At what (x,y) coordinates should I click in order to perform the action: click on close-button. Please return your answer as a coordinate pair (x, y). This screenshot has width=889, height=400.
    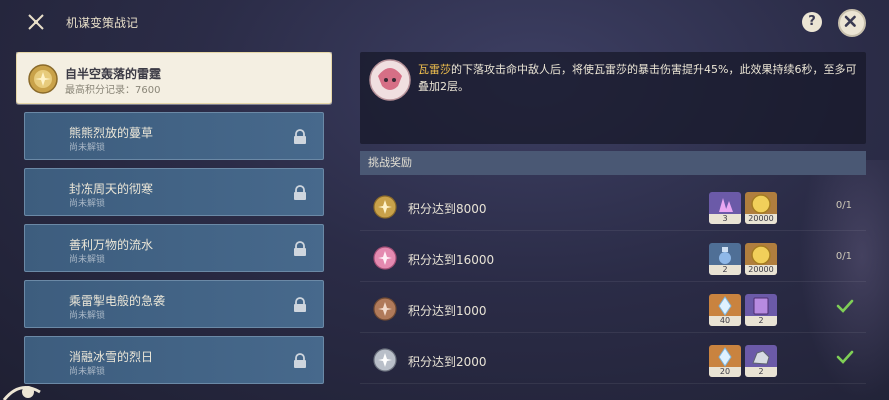
    Looking at the image, I should click on (852, 23).